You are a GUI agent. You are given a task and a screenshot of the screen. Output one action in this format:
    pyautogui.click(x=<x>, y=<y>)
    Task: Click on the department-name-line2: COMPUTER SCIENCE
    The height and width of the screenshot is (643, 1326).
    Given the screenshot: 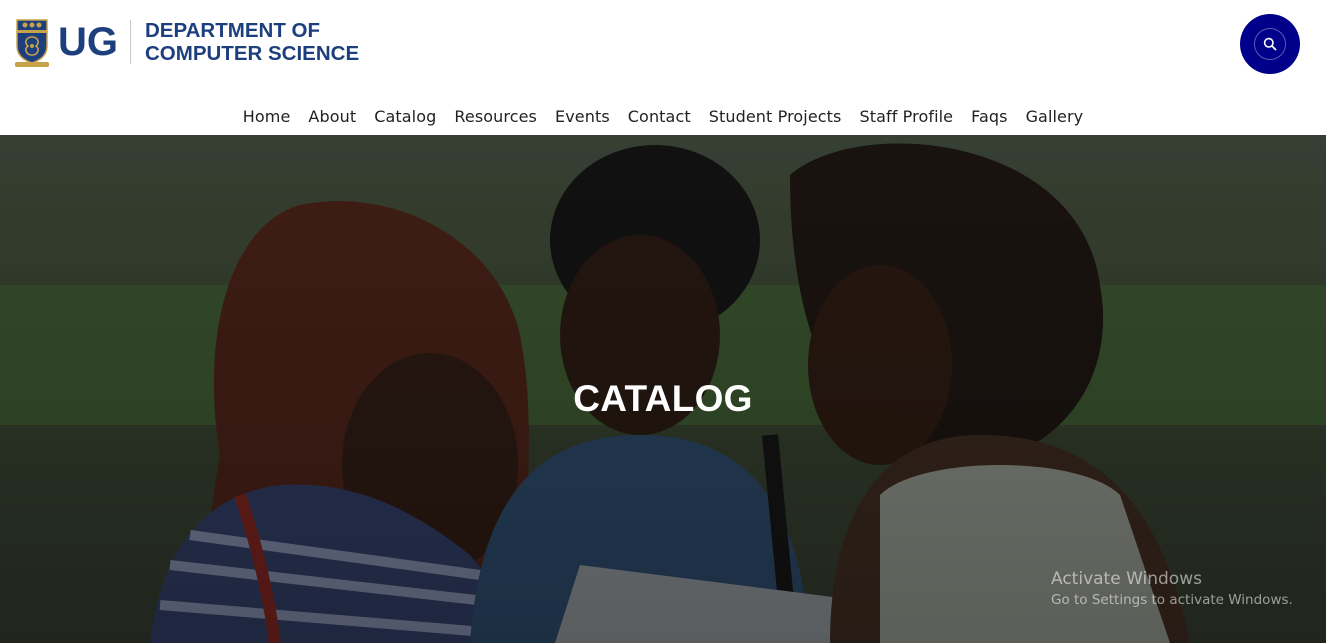 What is the action you would take?
    pyautogui.click(x=252, y=53)
    